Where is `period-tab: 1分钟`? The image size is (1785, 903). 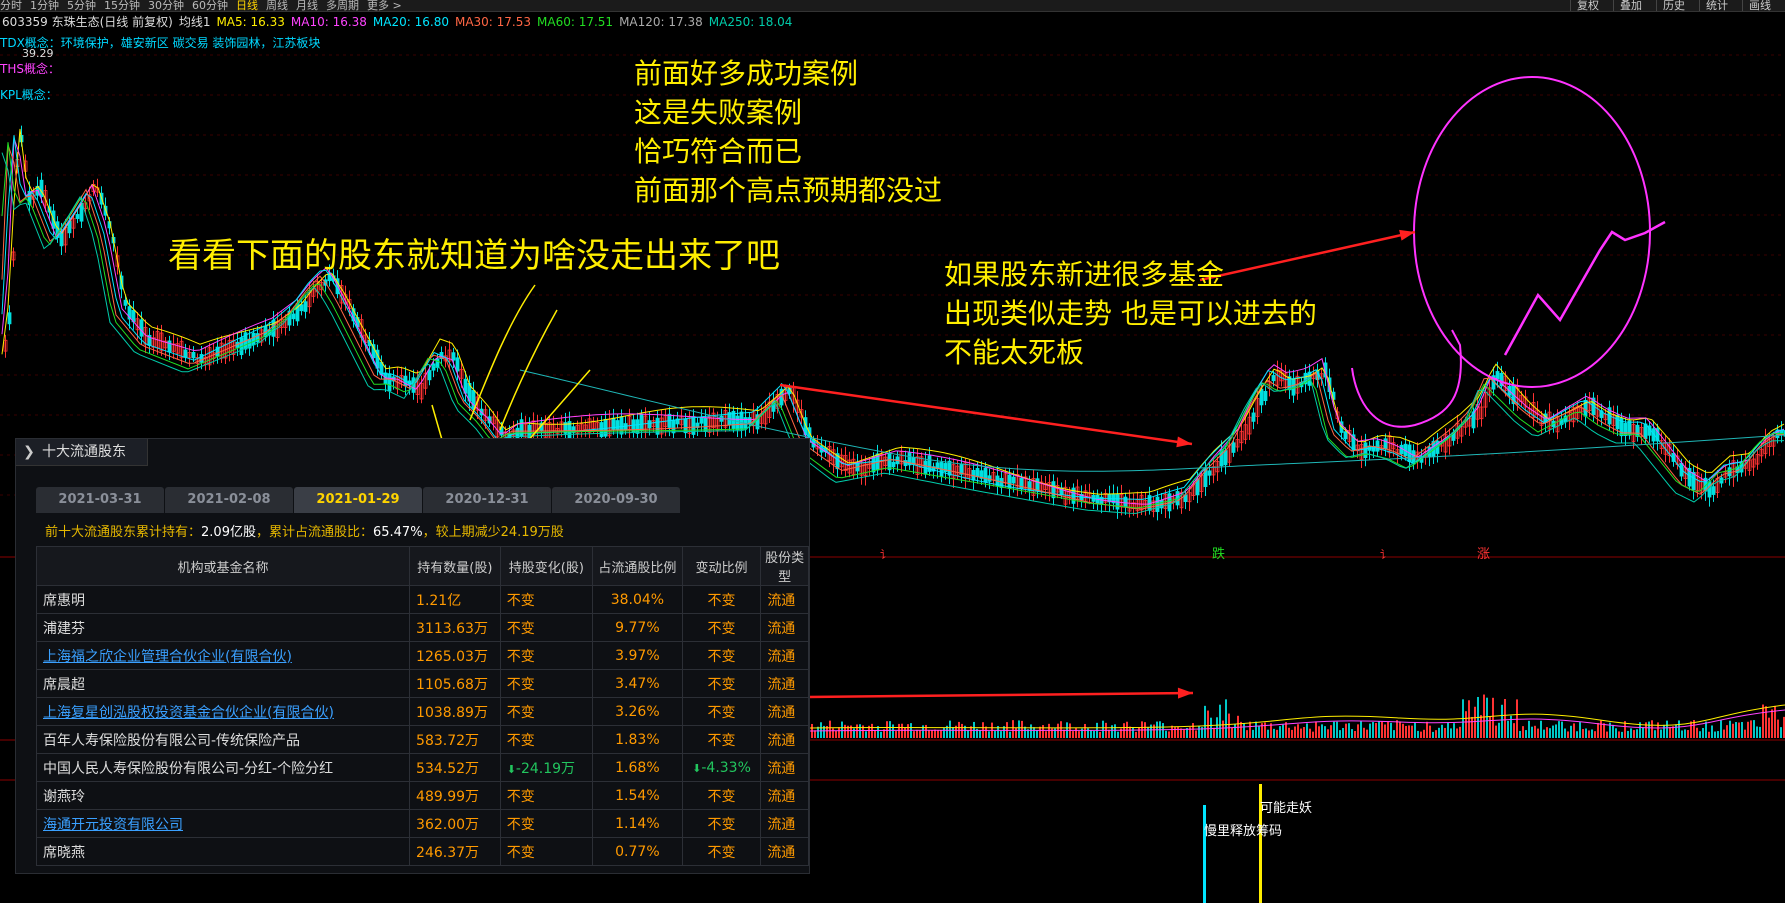
period-tab: 1分钟 is located at coordinates (44, 5).